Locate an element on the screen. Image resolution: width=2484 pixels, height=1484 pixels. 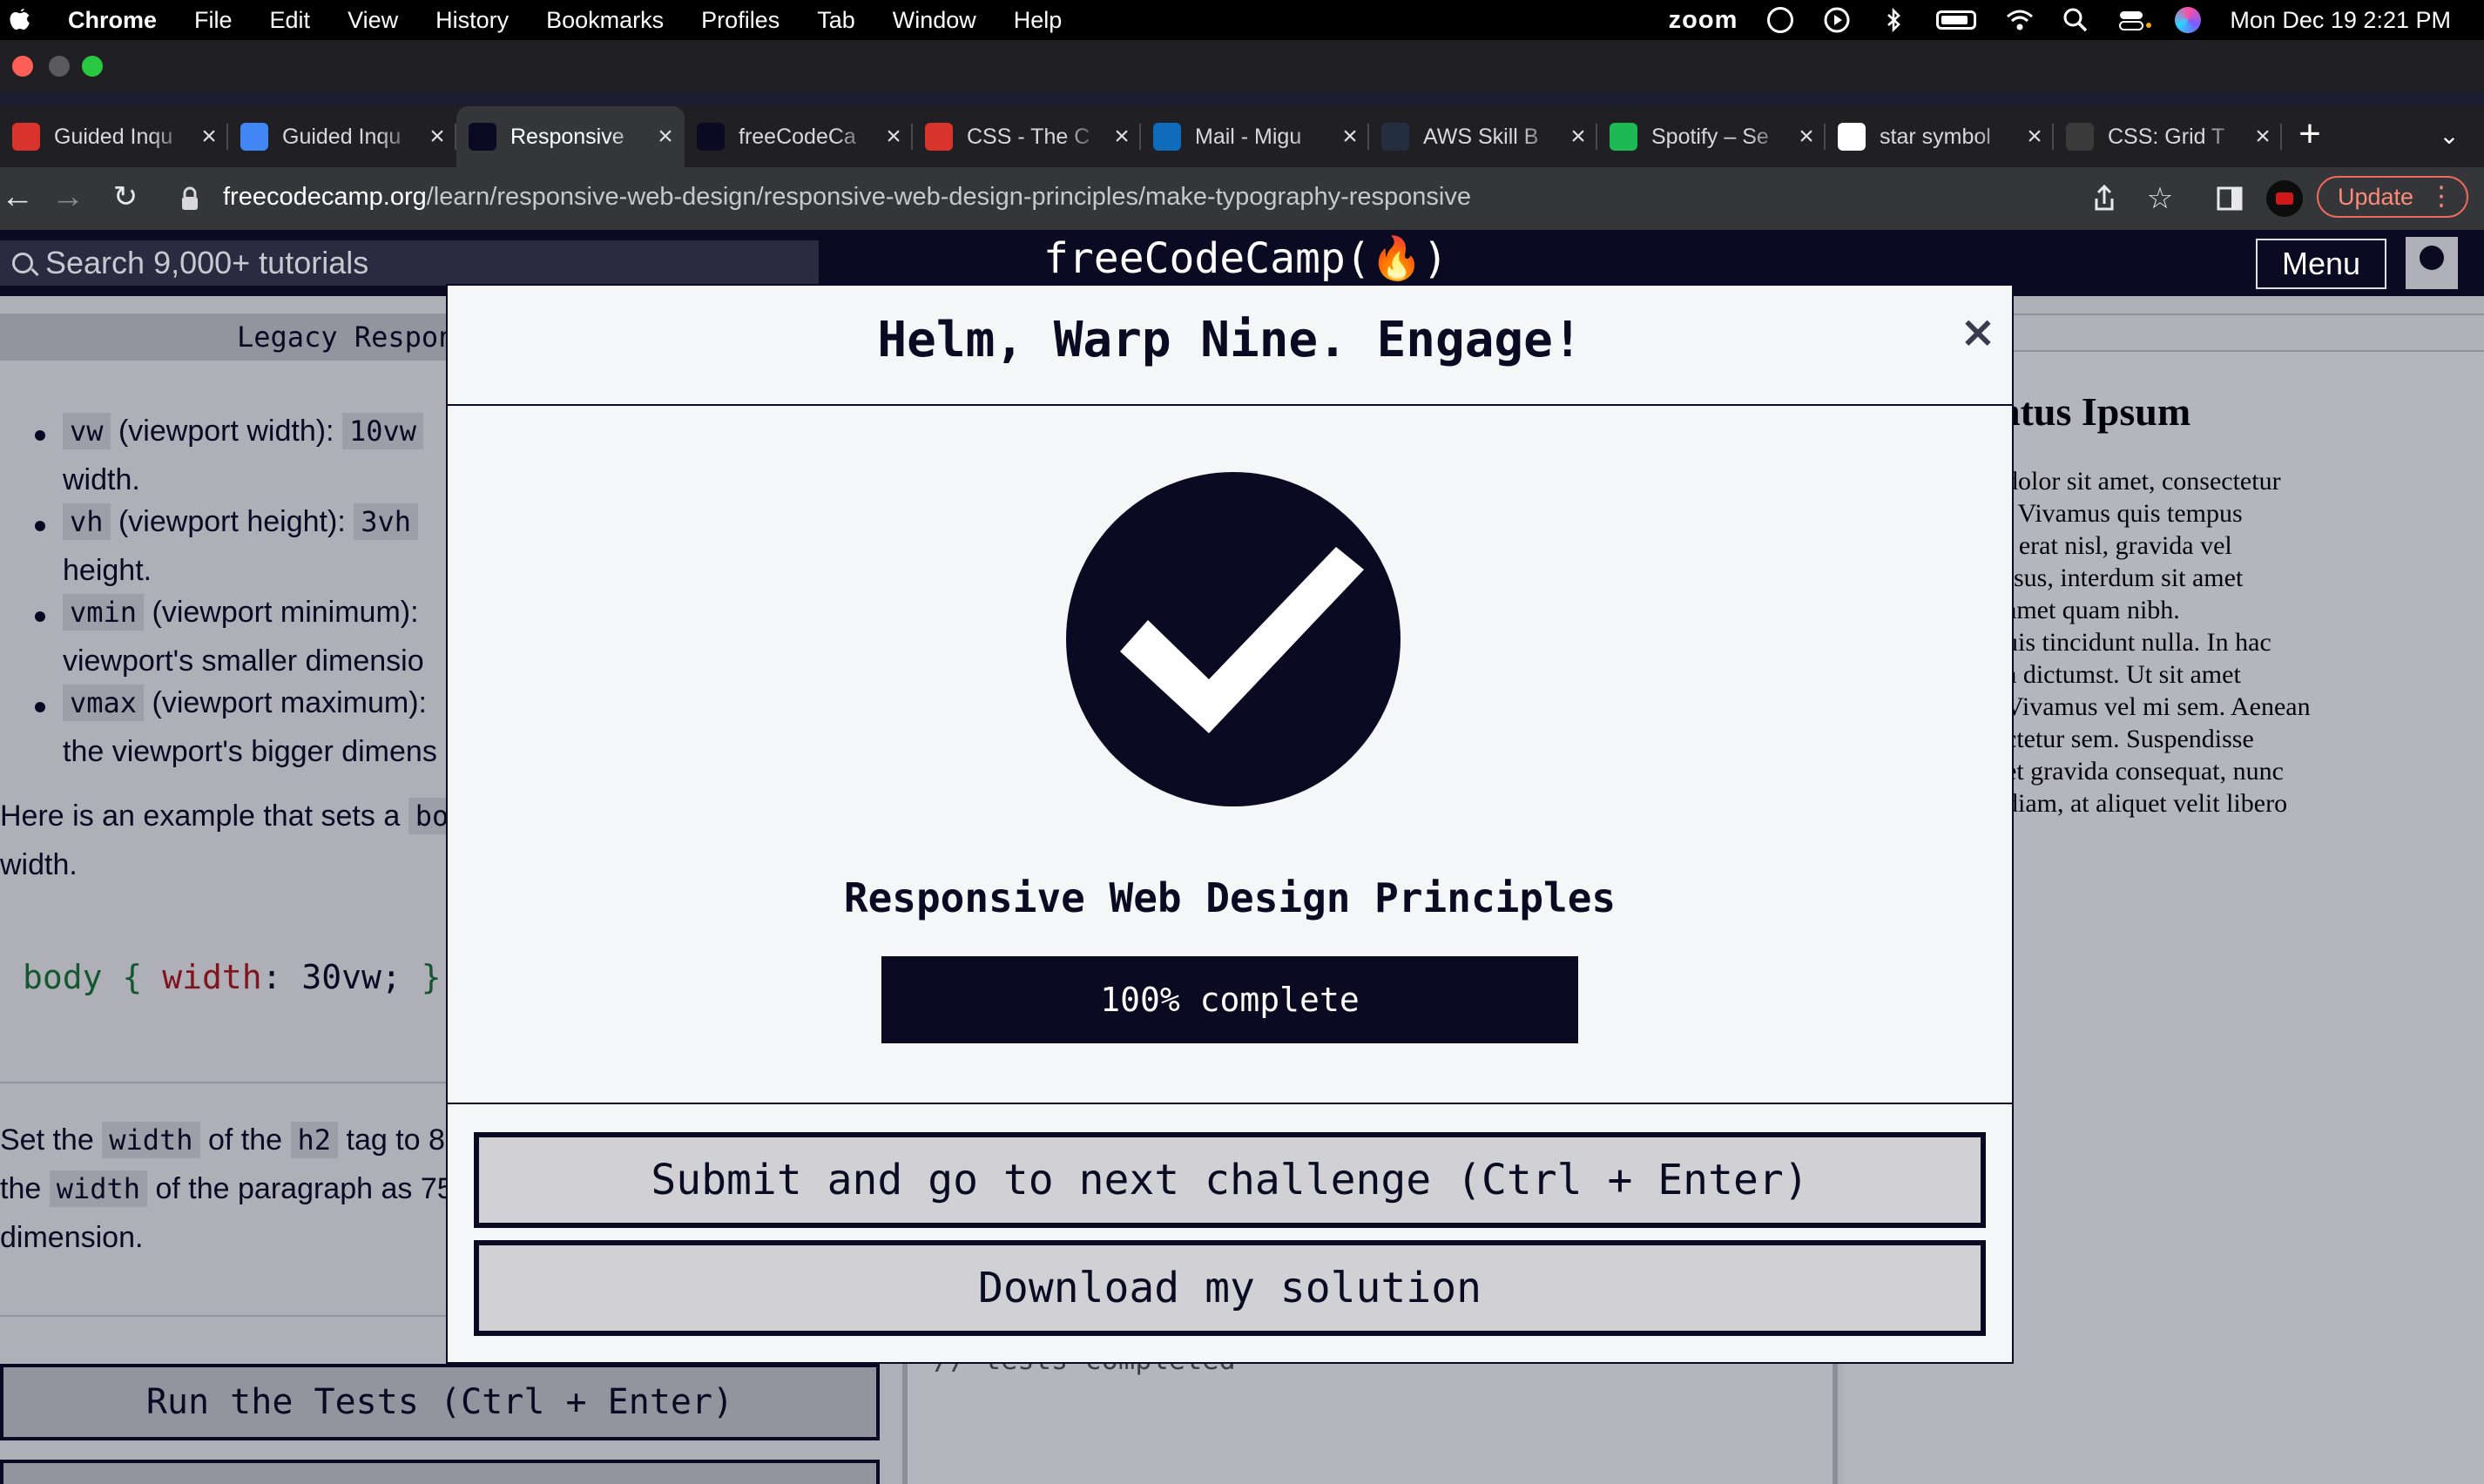
browser-tab: CSS: Grid T × is located at coordinates (2168, 136).